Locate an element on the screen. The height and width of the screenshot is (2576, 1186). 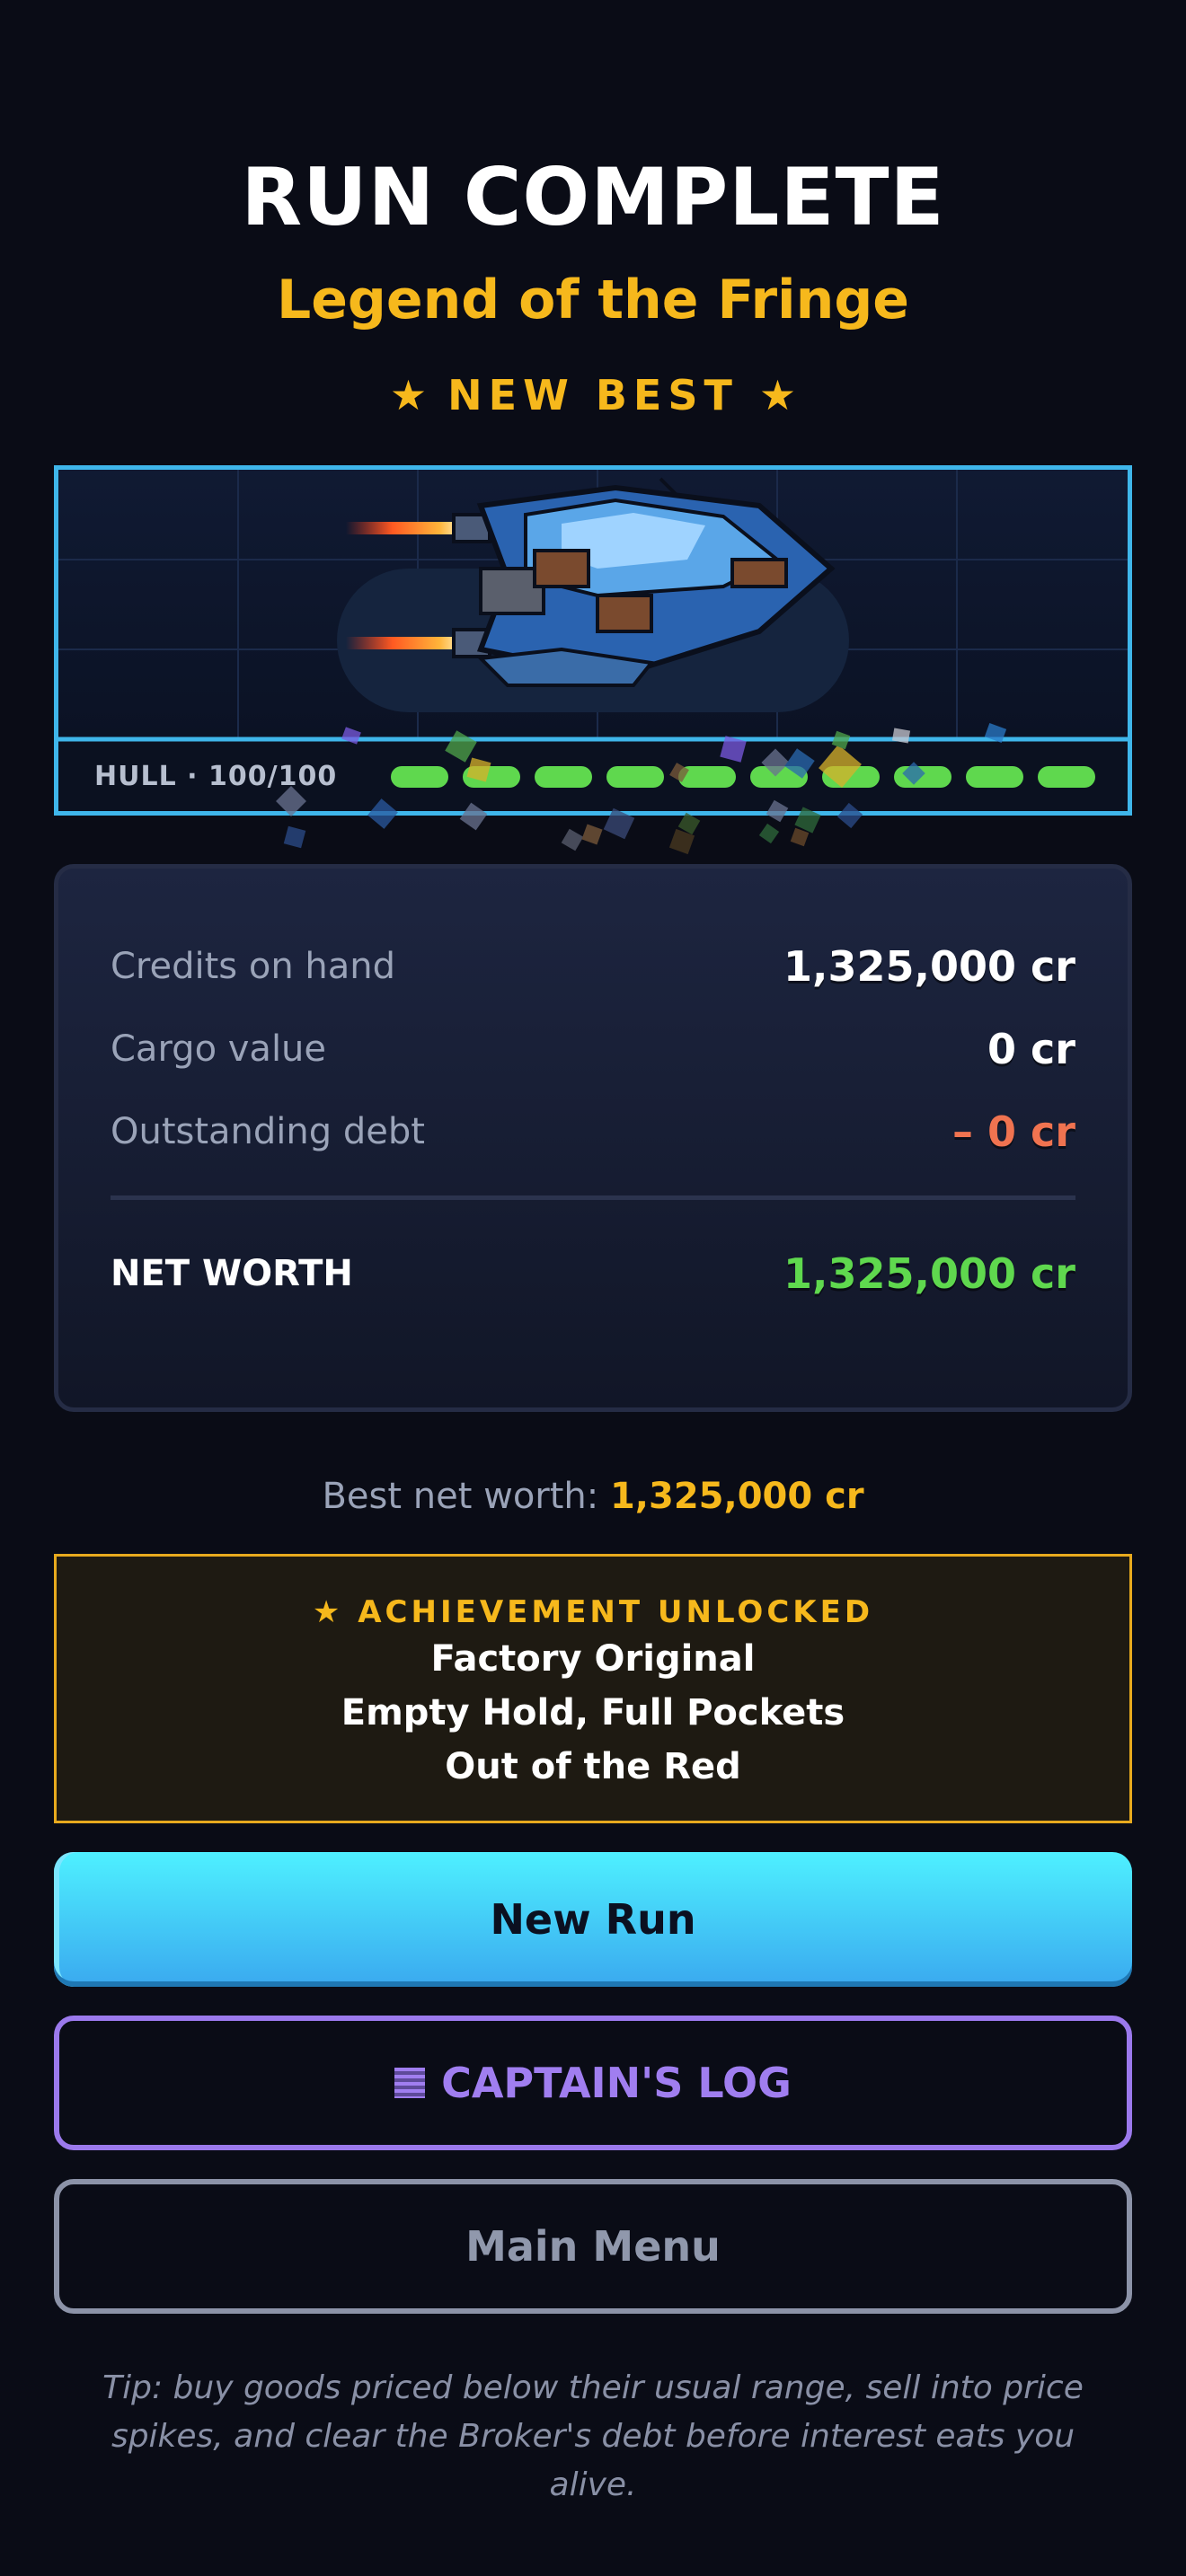
stat-value: – 0 cr is located at coordinates (1013, 1131).